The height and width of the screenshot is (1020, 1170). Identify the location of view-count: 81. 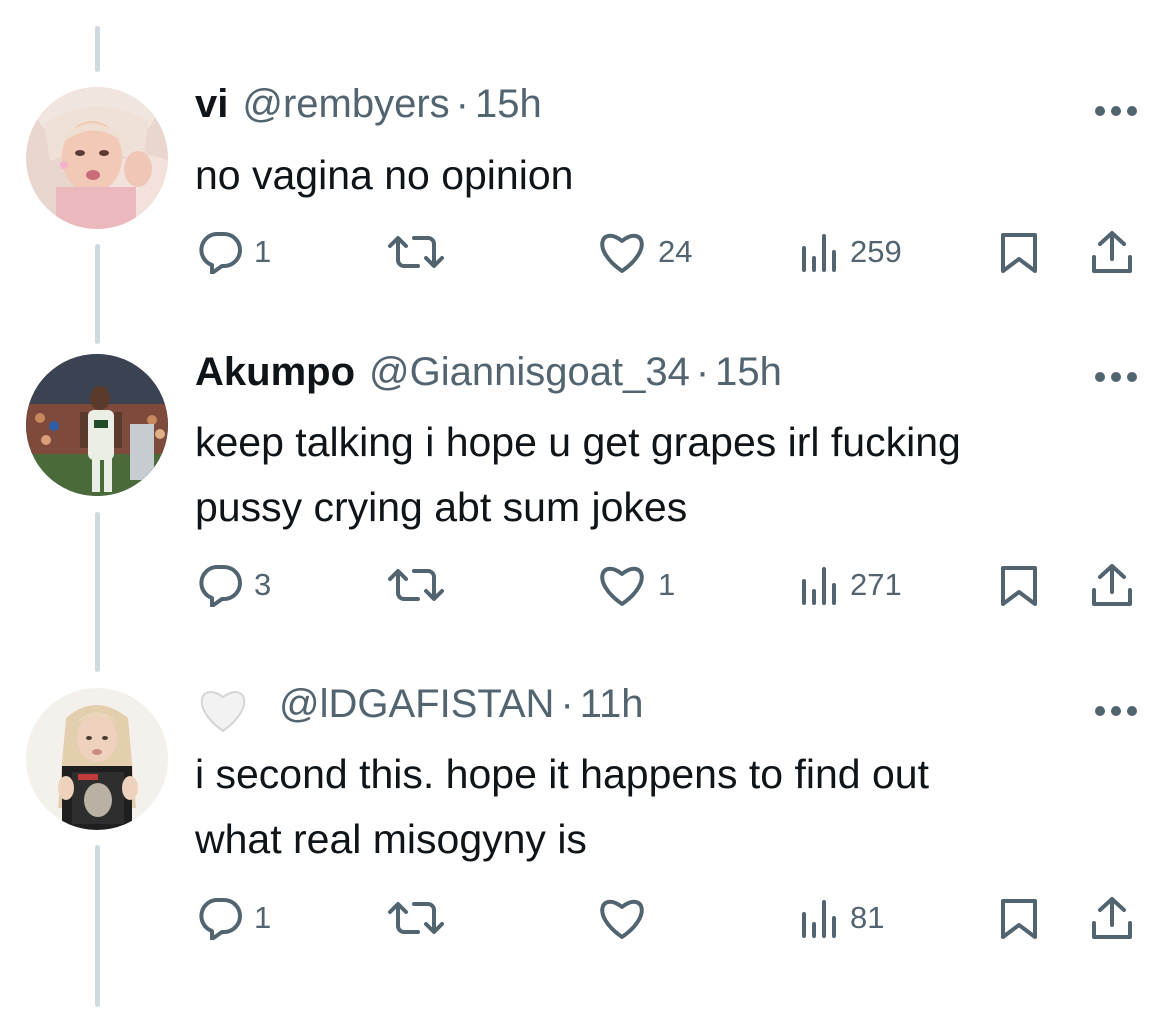
(867, 917).